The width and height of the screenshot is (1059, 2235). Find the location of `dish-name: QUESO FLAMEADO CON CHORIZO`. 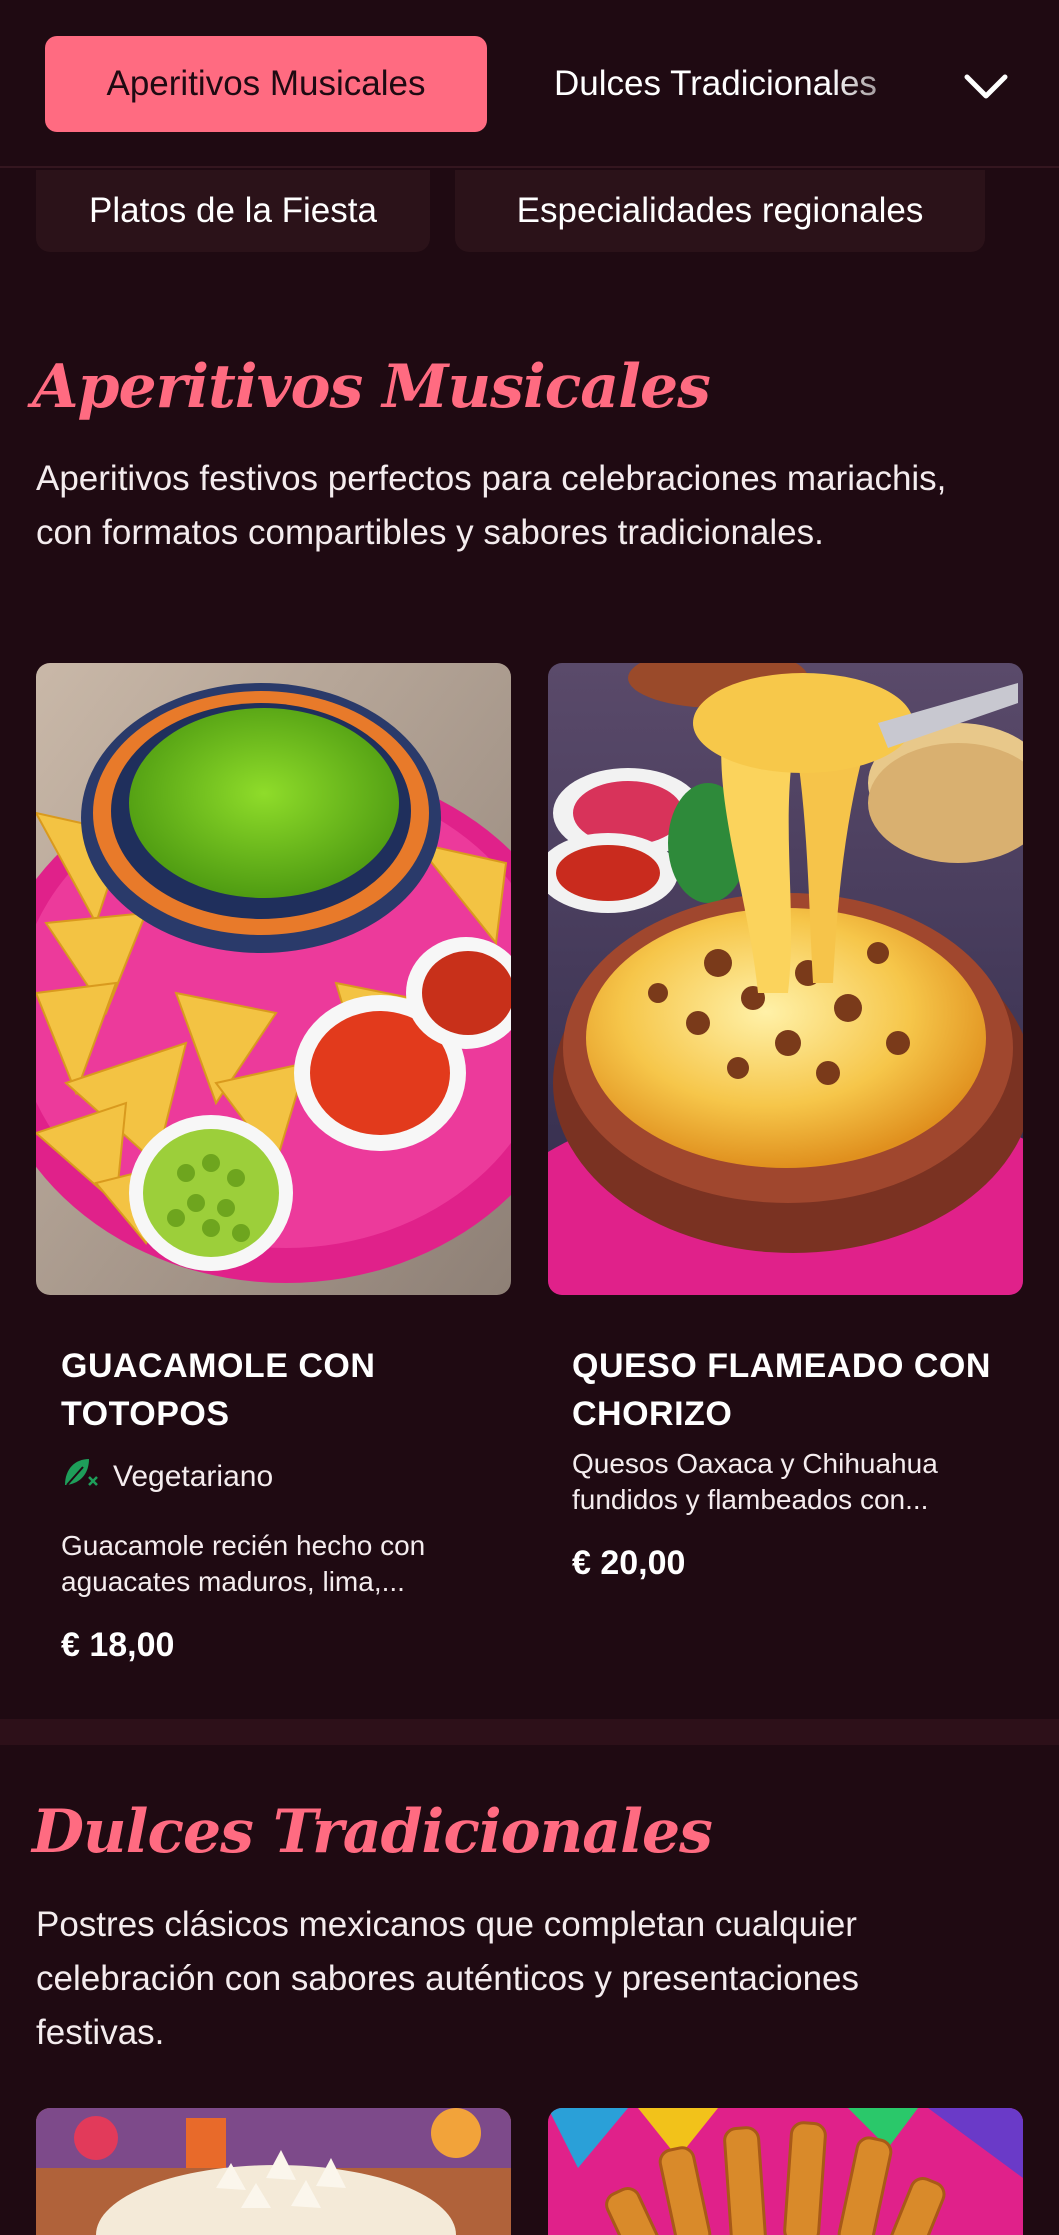

dish-name: QUESO FLAMEADO CON CHORIZO is located at coordinates (781, 1390).